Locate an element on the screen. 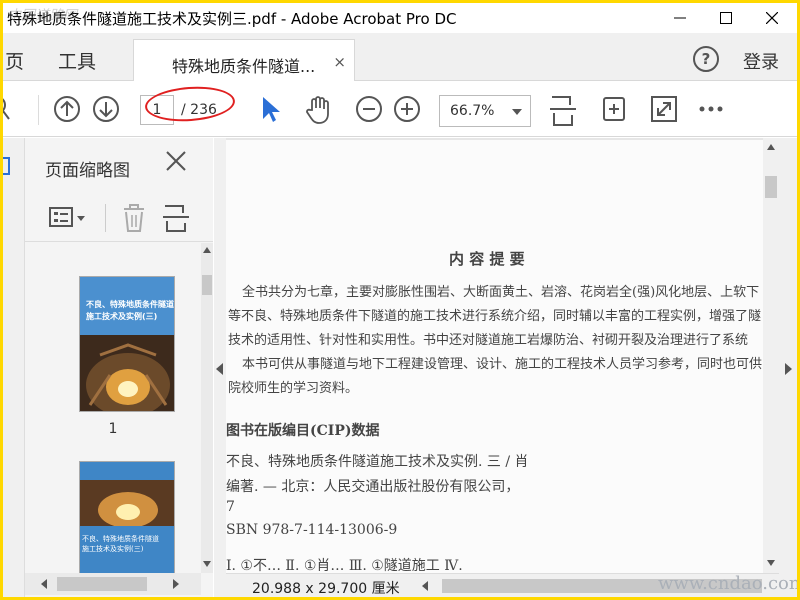  thumbnail-page-2: 不良、特殊地质条件隧道 施工技术及实例(三) is located at coordinates (127, 517).